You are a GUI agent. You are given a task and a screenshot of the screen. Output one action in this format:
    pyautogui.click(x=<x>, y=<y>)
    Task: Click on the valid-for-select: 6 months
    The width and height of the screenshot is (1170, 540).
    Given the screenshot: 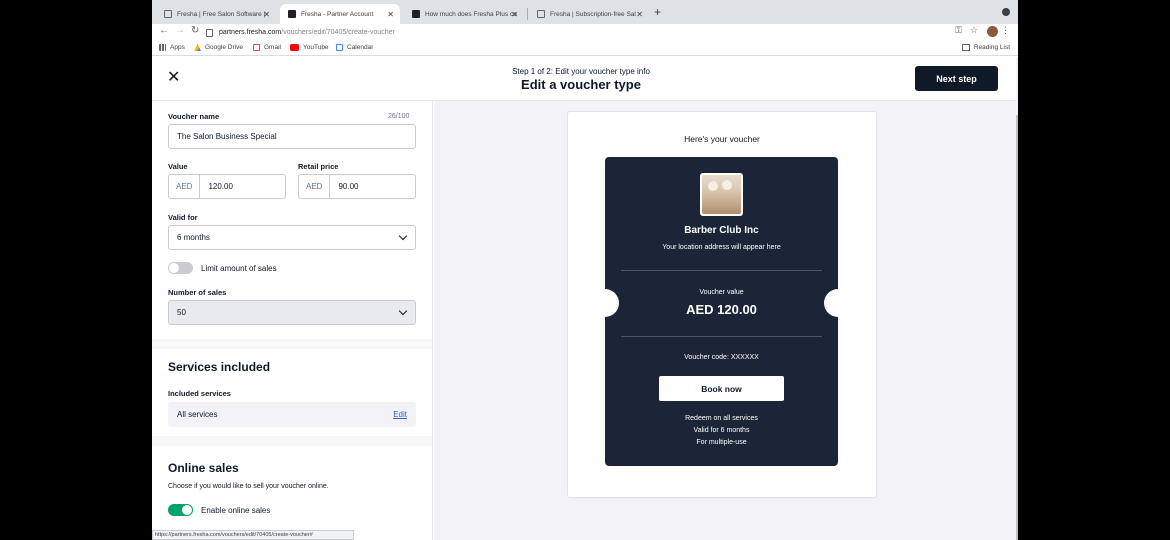 What is the action you would take?
    pyautogui.click(x=292, y=237)
    